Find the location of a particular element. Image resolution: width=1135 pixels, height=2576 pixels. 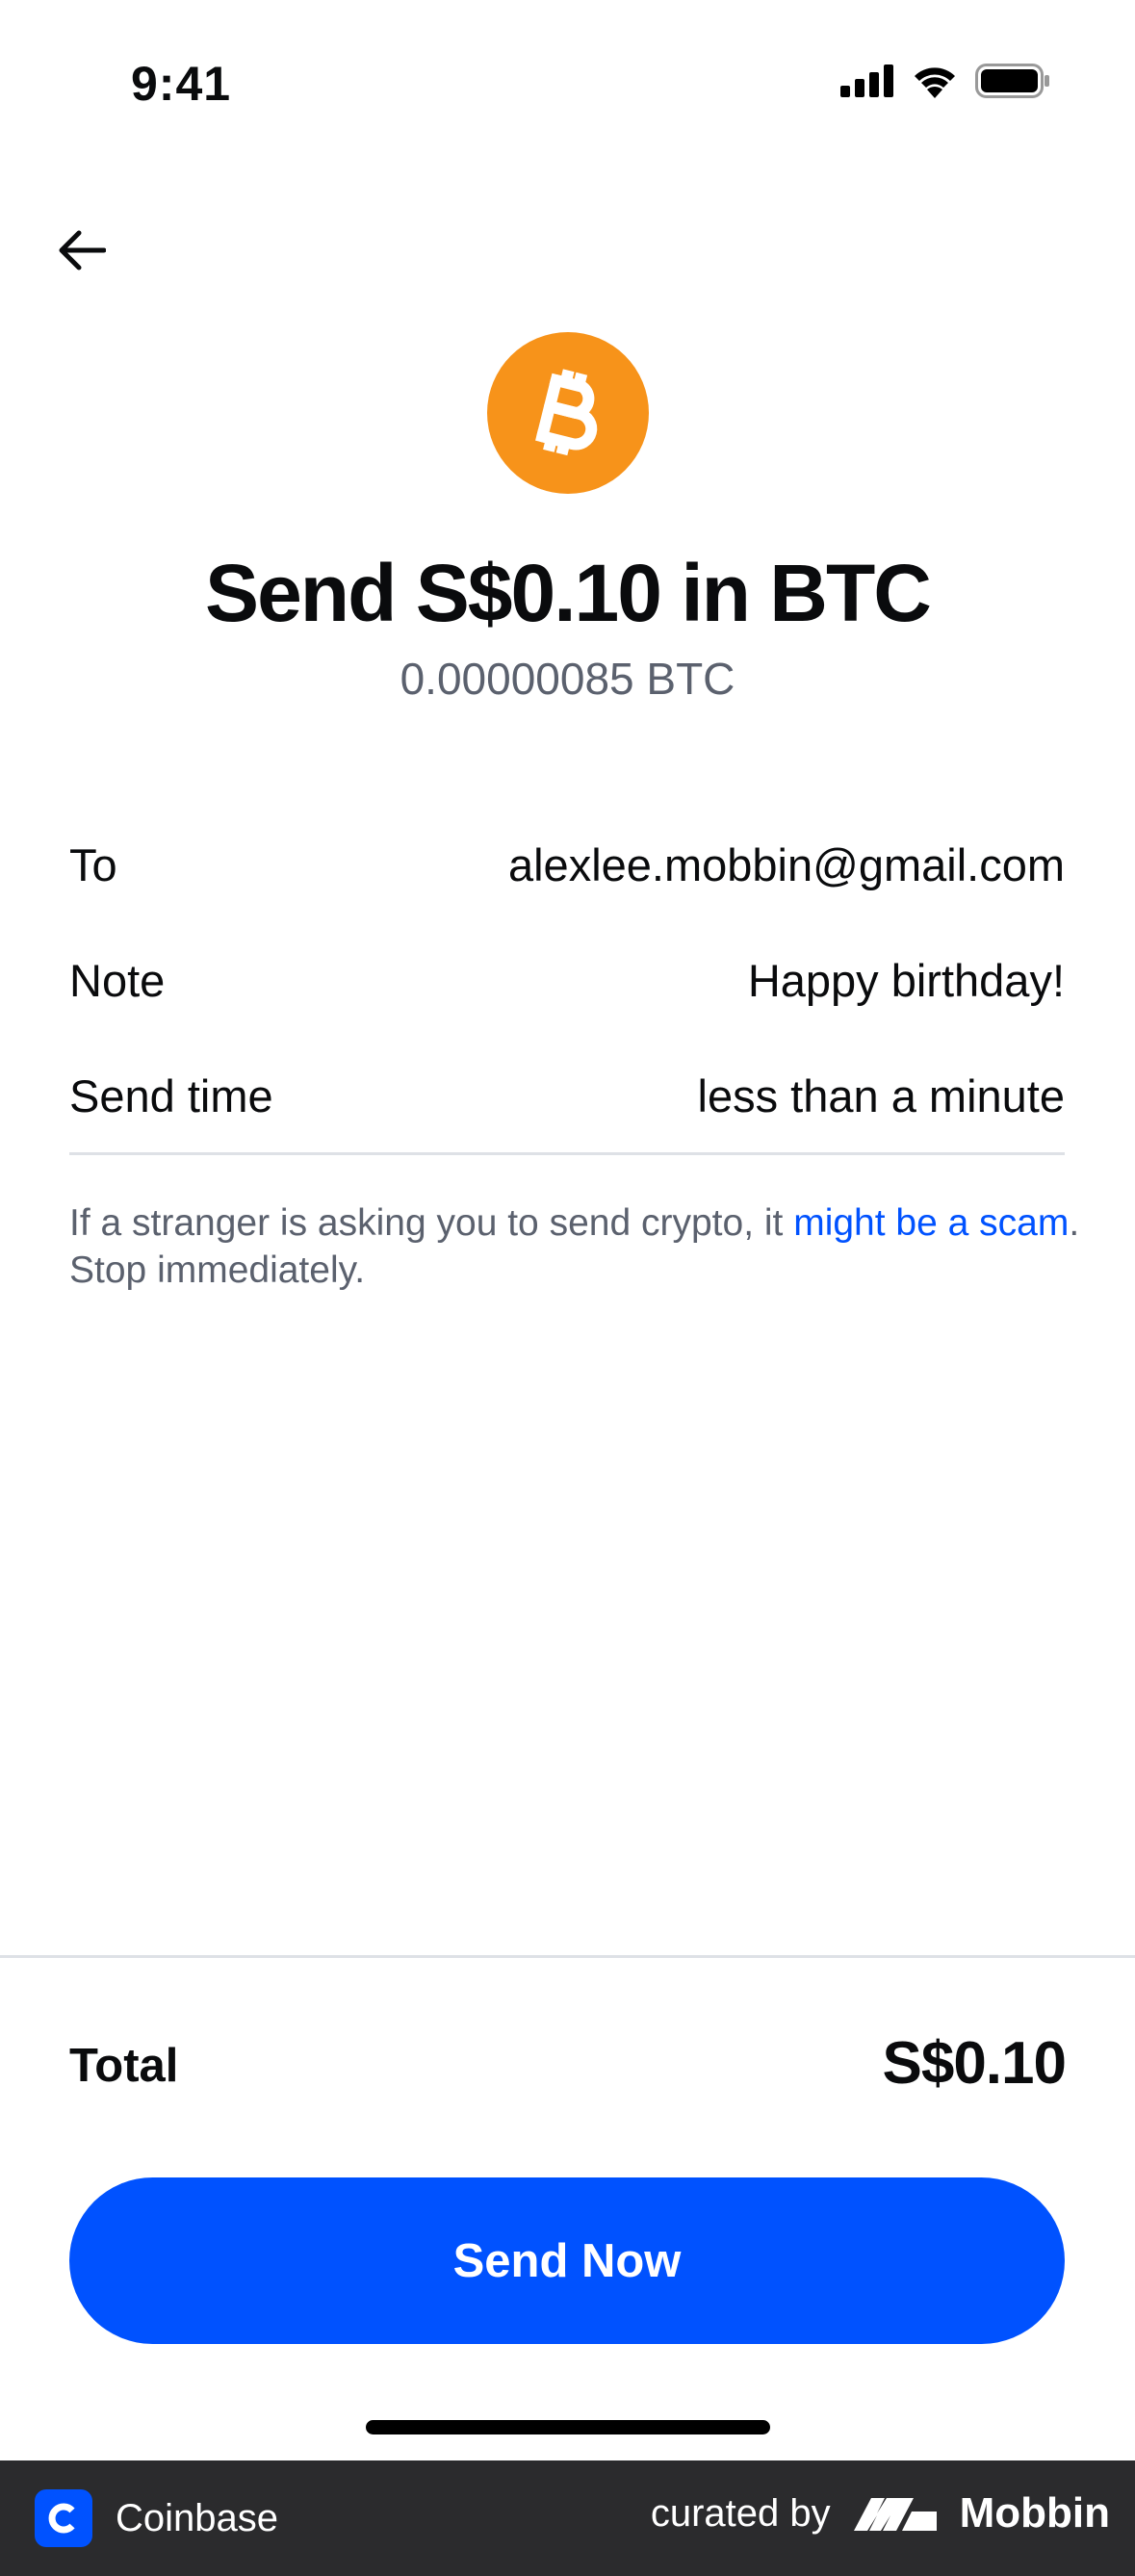

total-label: Total is located at coordinates (124, 2066).